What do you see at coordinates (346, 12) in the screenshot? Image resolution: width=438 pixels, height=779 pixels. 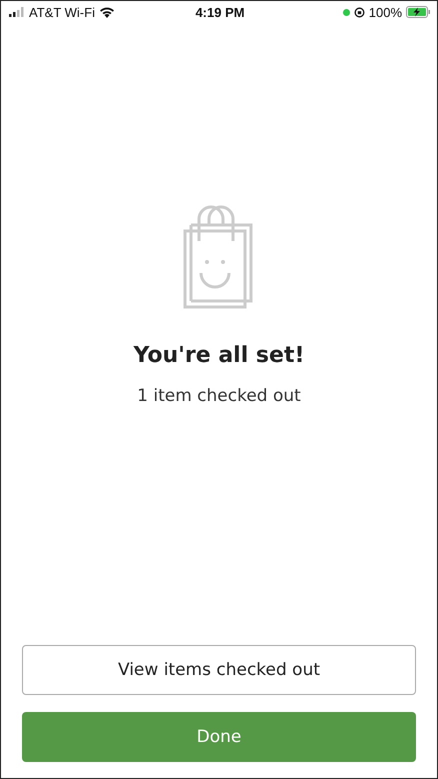 I see `status-dot-icon` at bounding box center [346, 12].